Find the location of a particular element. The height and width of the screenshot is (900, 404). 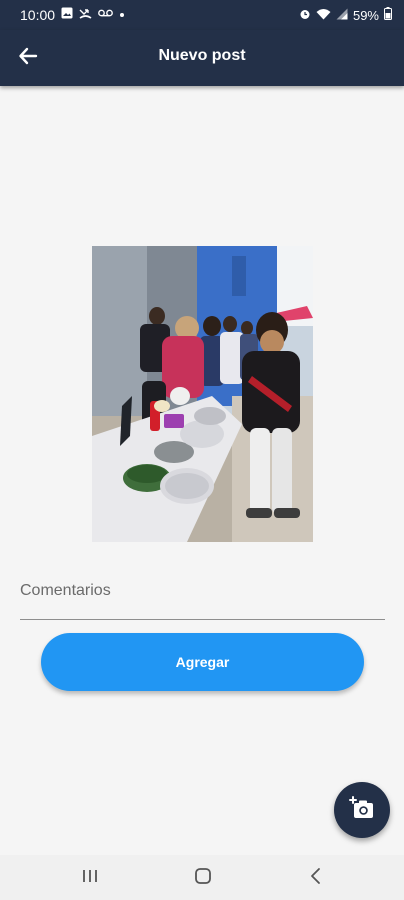

system-nav-bar is located at coordinates (202, 877).